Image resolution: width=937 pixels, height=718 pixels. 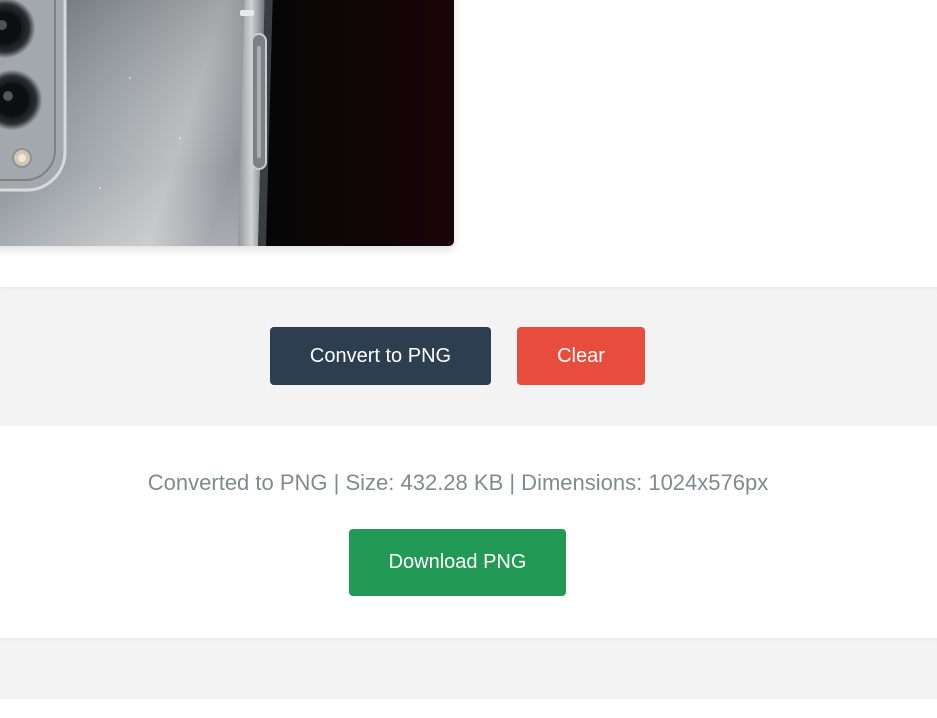 I want to click on convert-to-png-button: Convert to PNG, so click(x=380, y=356).